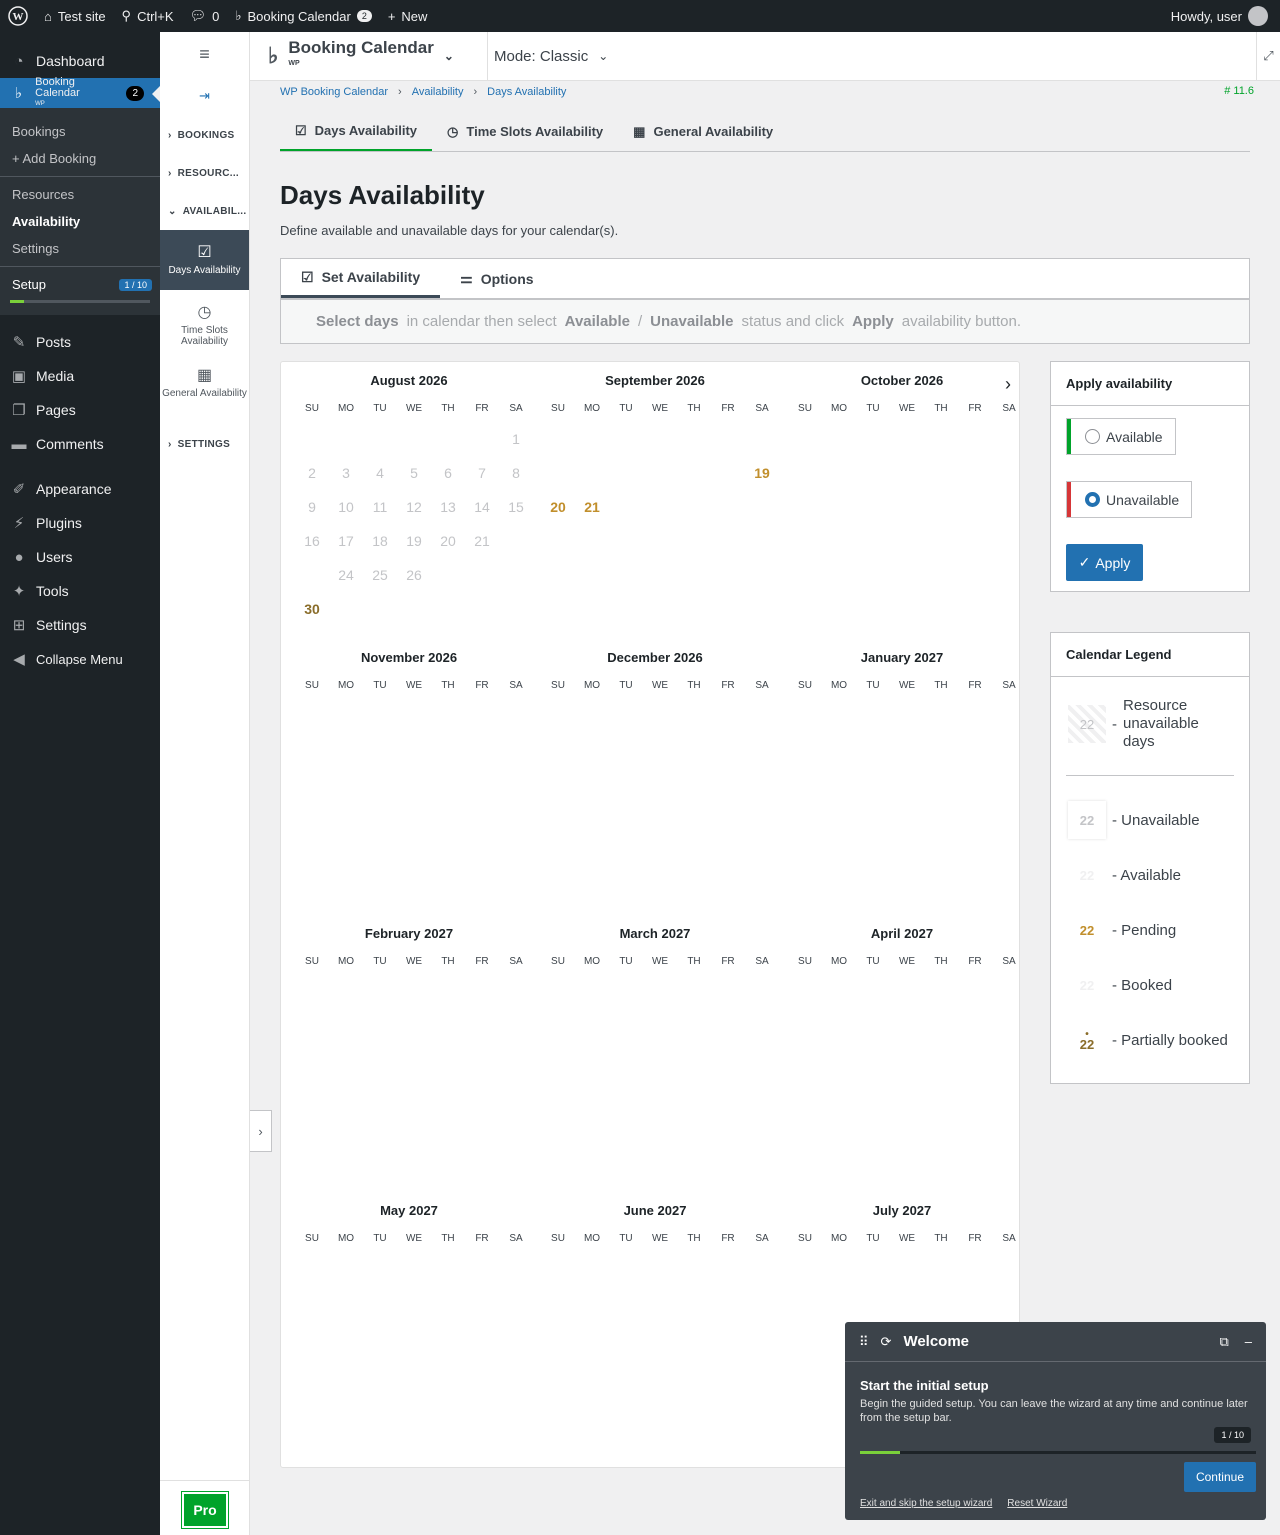 This screenshot has width=1280, height=1535. What do you see at coordinates (312, 609) in the screenshot?
I see `calendar-day: 30` at bounding box center [312, 609].